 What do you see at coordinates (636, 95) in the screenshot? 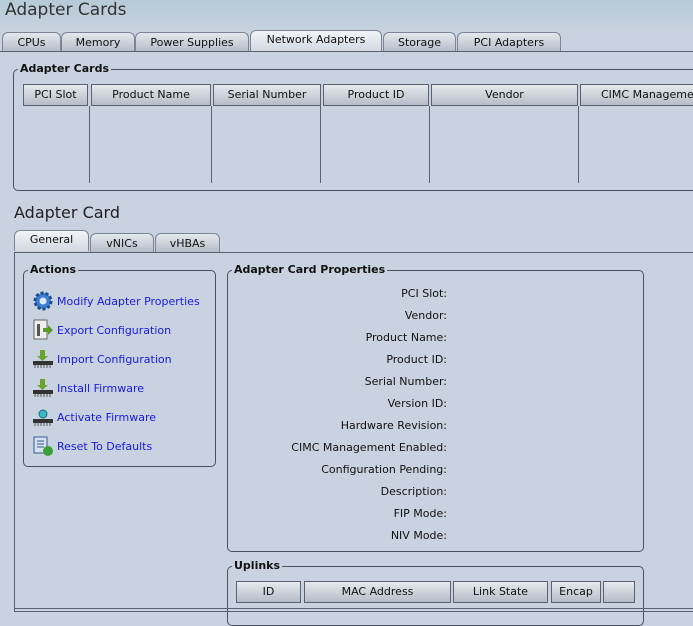
I see `col-cimc-management: CIMC Management Enabled` at bounding box center [636, 95].